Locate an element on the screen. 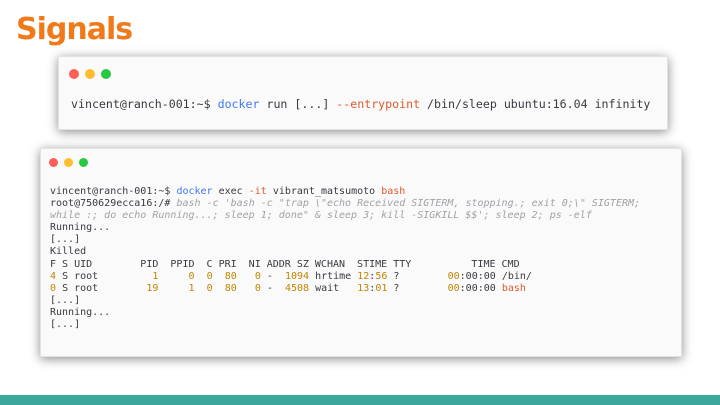  root-prompt: root@750629ecca16:/# is located at coordinates (110, 204).